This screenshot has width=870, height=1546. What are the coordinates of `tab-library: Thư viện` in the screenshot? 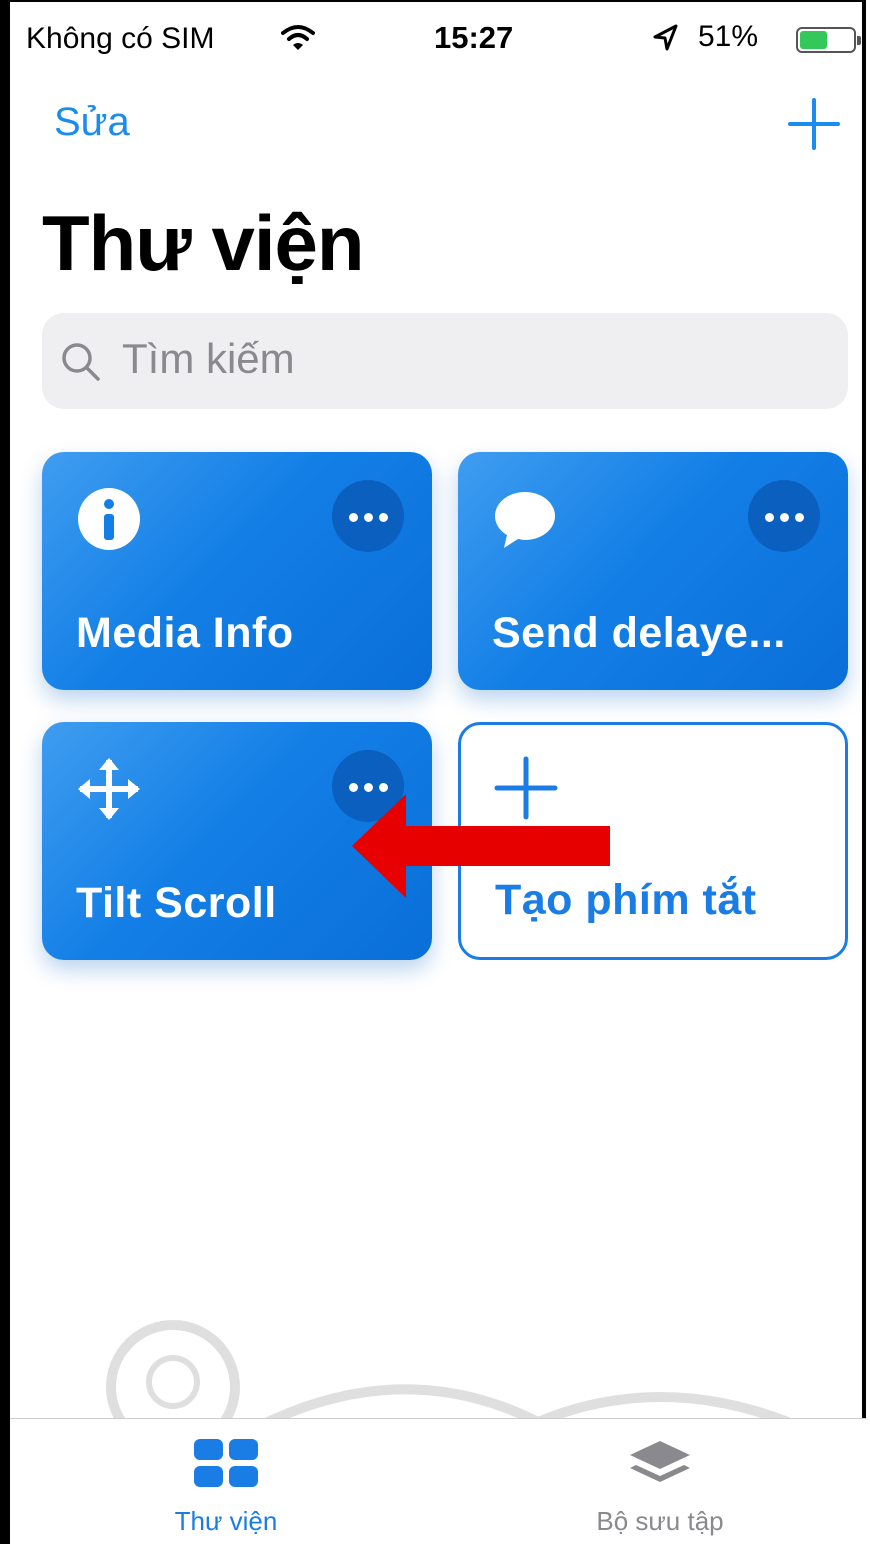 It's located at (226, 1488).